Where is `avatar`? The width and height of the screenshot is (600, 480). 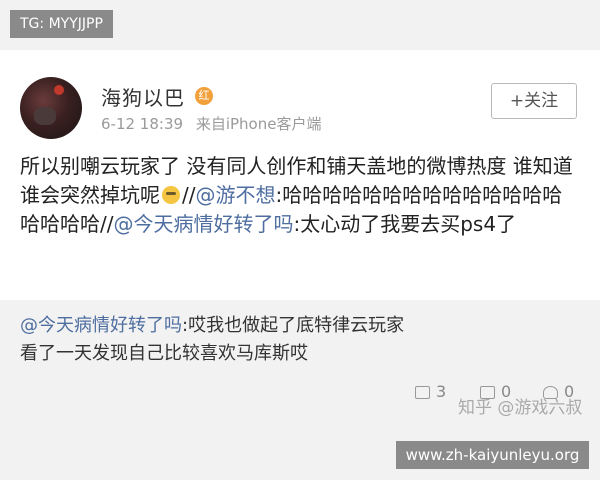 avatar is located at coordinates (51, 108).